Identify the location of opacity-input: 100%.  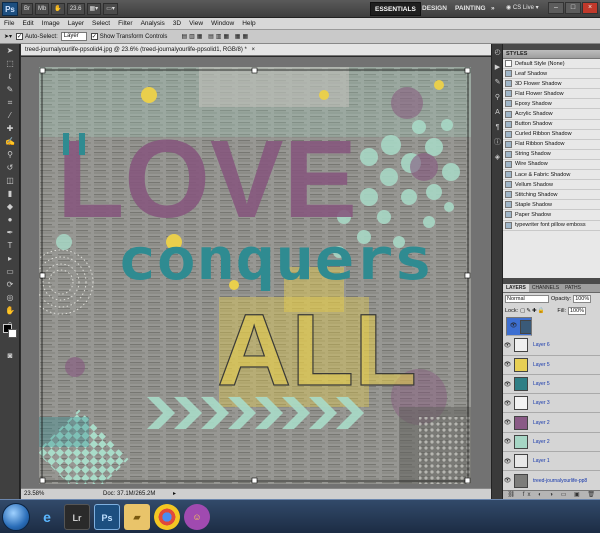
(582, 299).